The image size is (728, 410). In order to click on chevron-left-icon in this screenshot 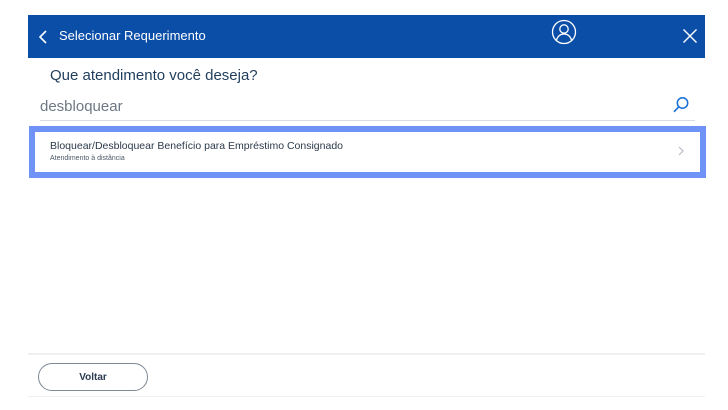, I will do `click(42, 37)`.